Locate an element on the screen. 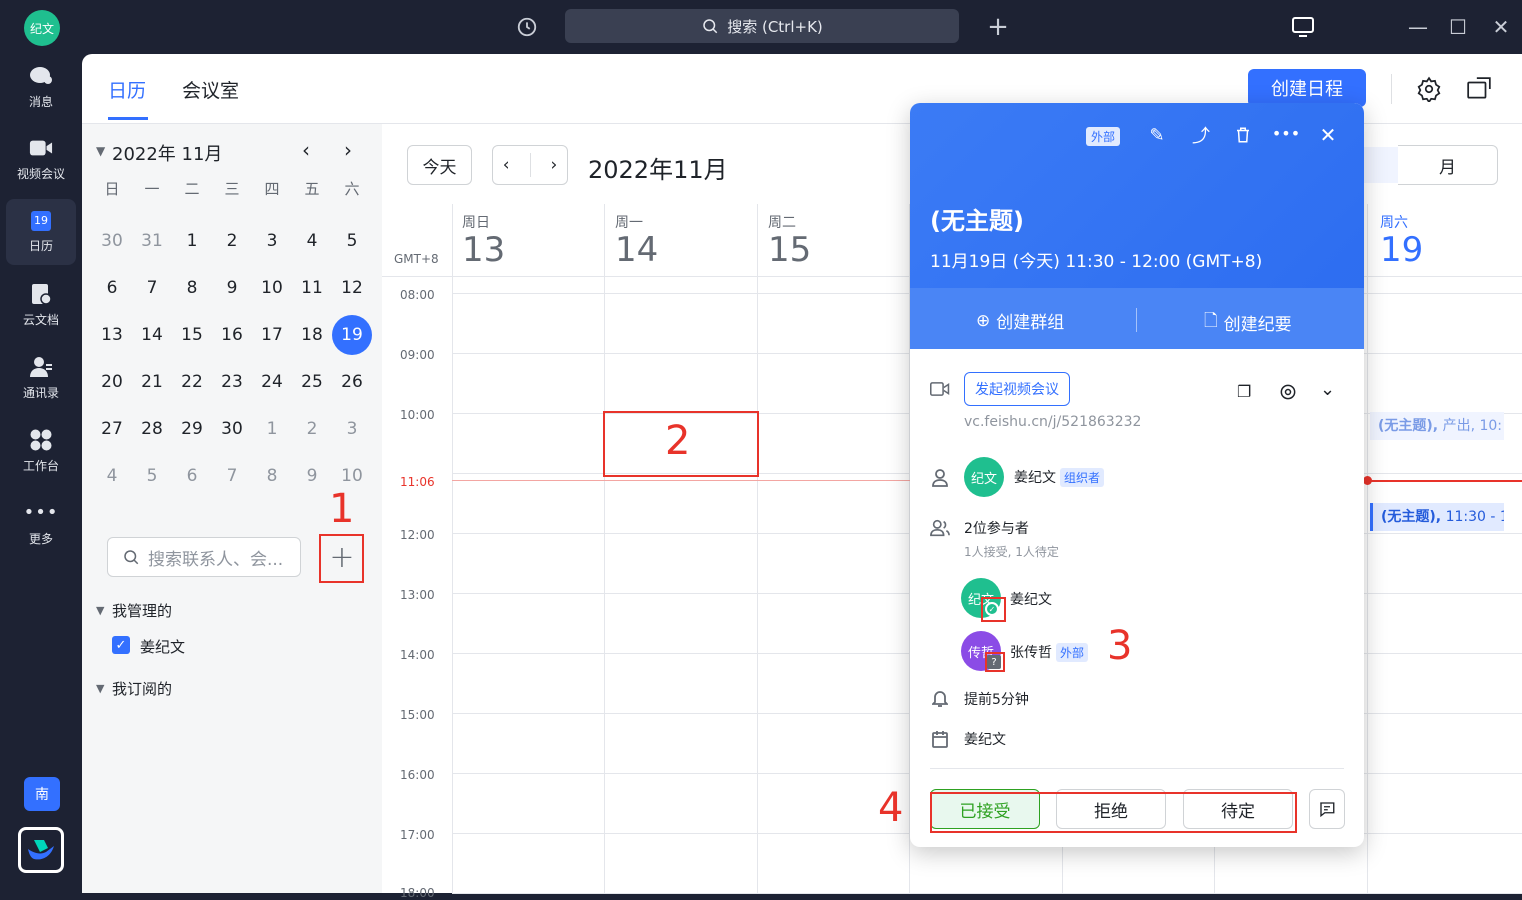 Image resolution: width=1522 pixels, height=900 pixels. mini-calendar-day: 20 is located at coordinates (112, 382).